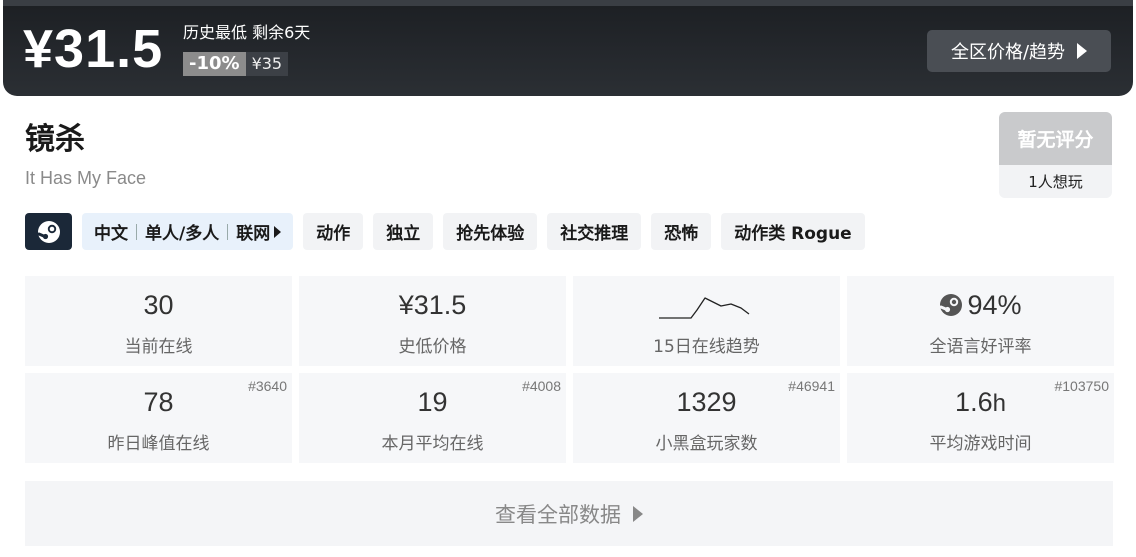  I want to click on language-mode-tag: 中文 单人/多人 联网, so click(188, 231).